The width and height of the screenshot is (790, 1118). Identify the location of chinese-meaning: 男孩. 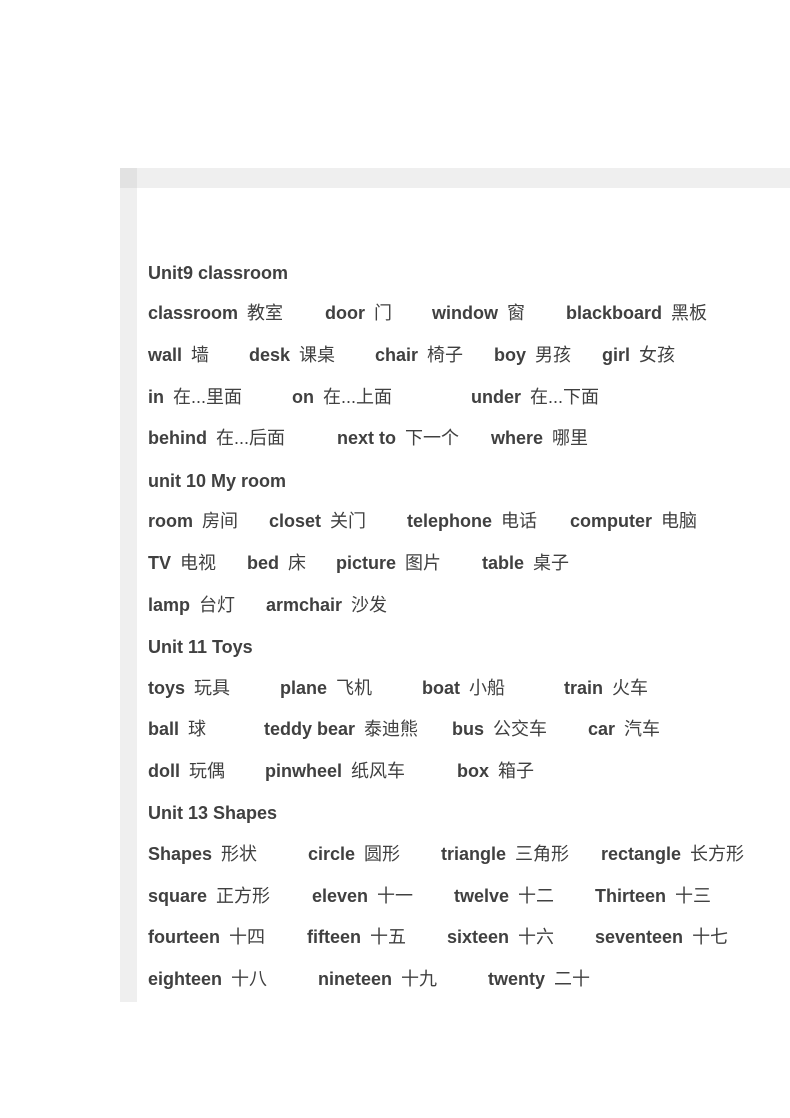
(553, 355).